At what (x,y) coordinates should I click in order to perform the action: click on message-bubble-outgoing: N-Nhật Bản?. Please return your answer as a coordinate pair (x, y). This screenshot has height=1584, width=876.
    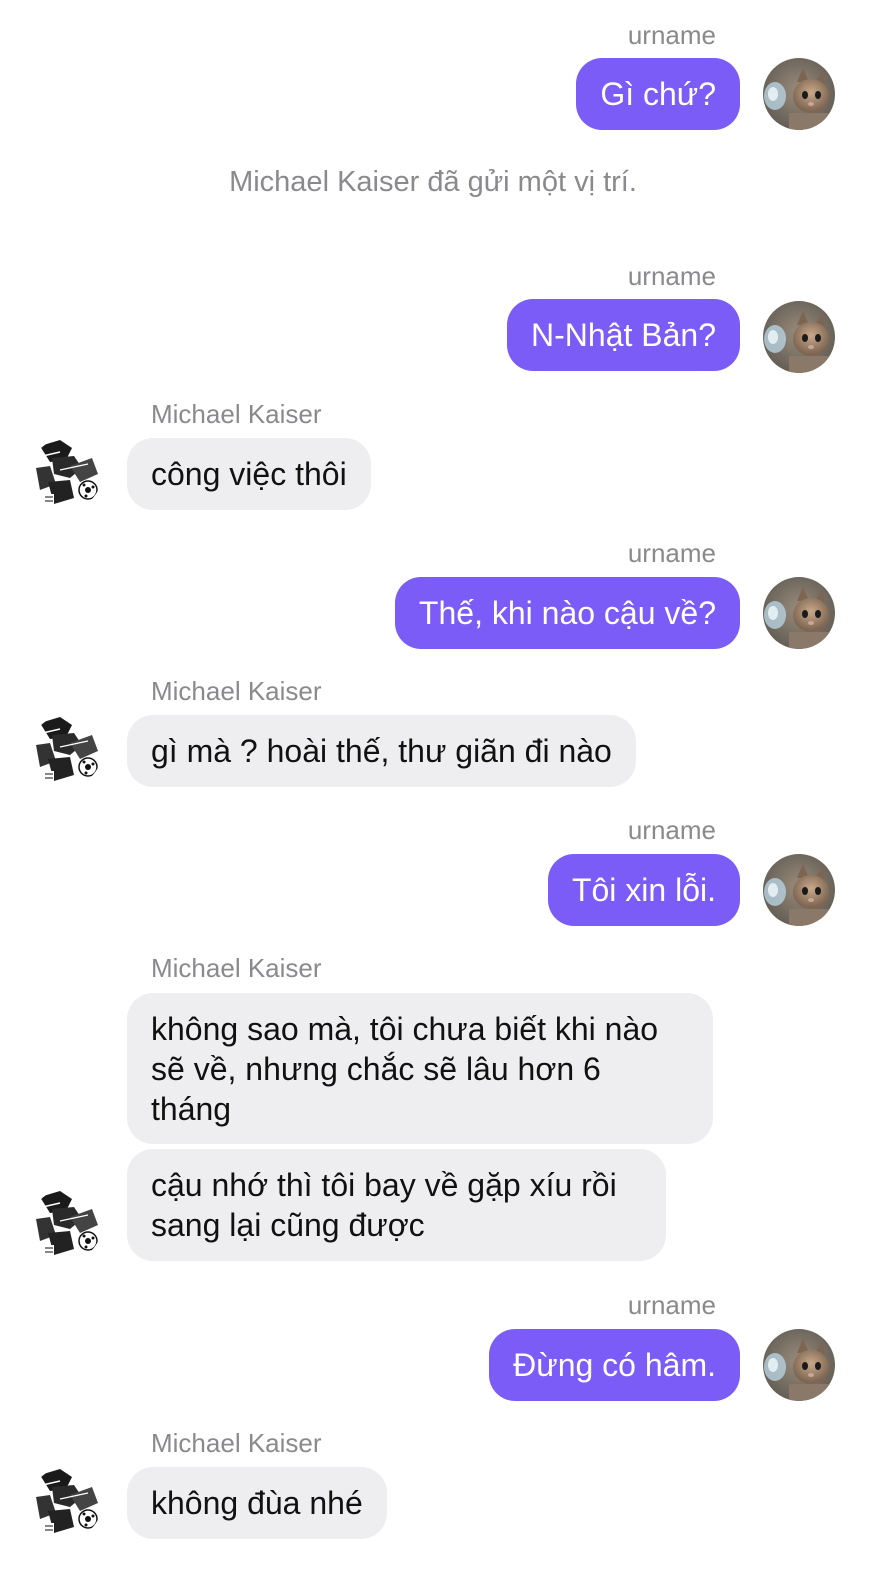
    Looking at the image, I should click on (623, 335).